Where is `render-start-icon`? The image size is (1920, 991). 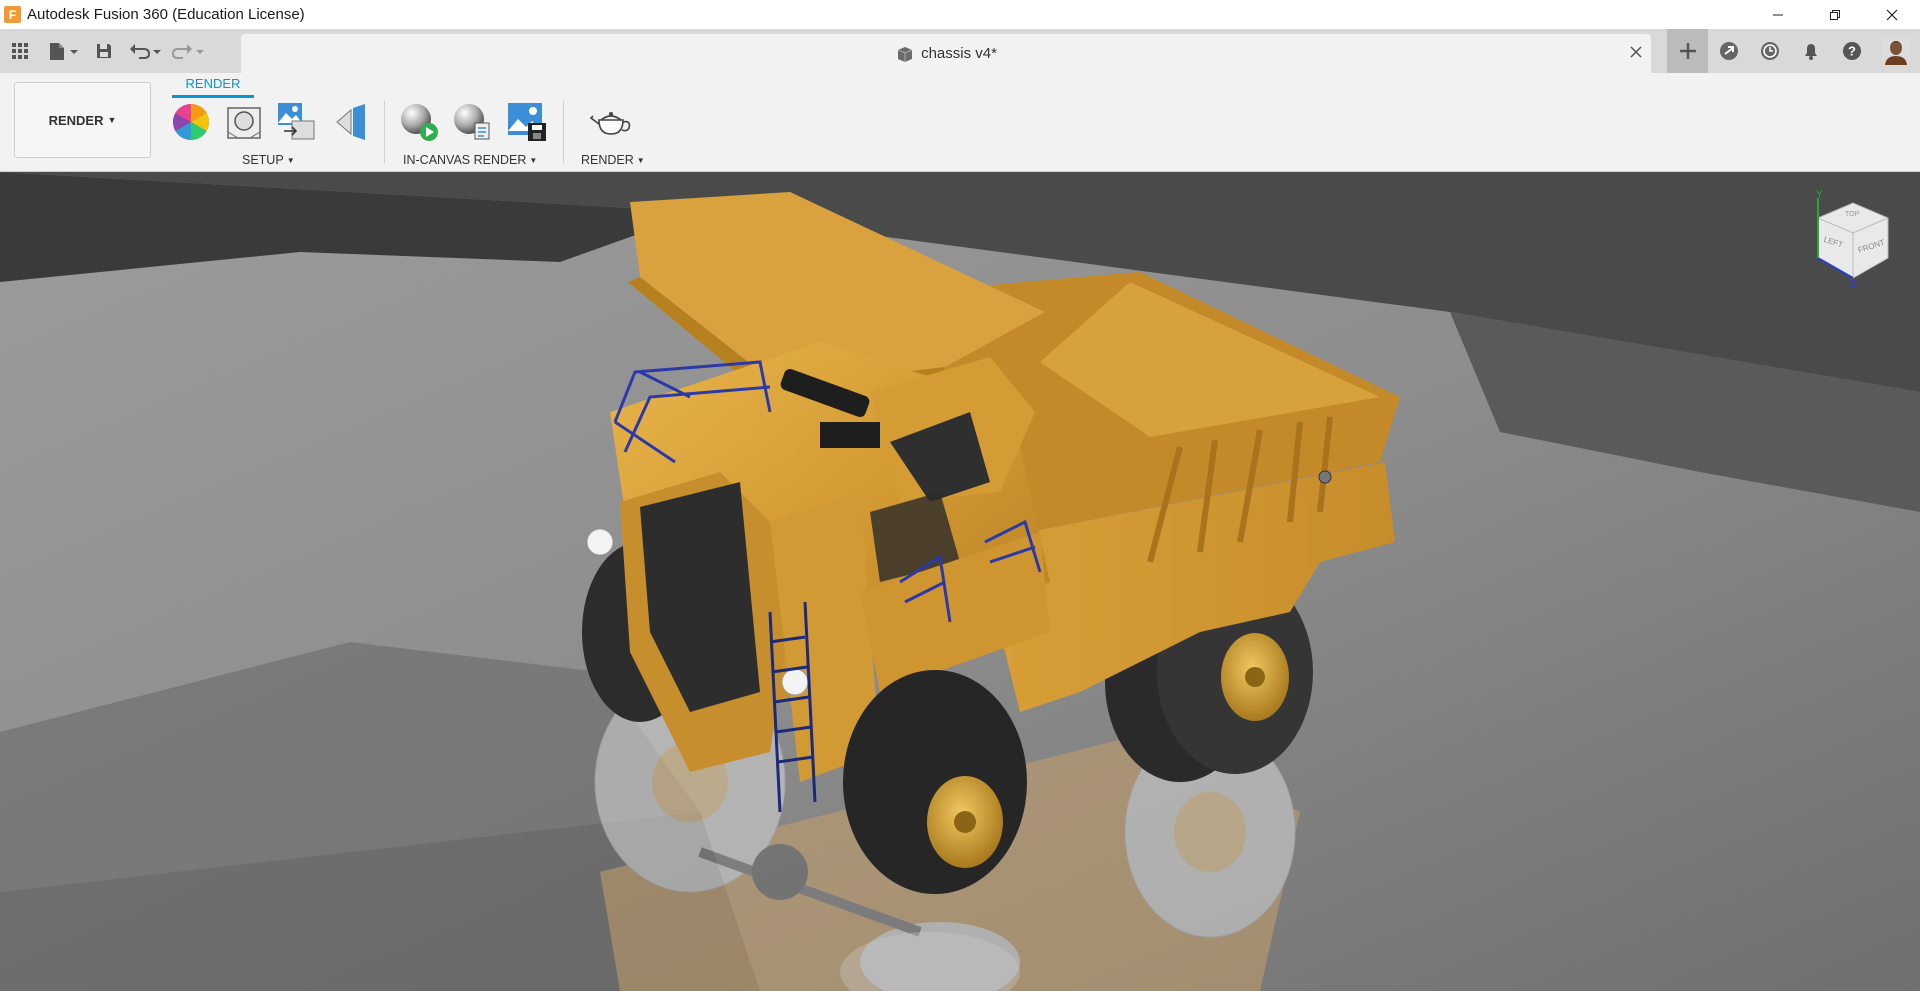 render-start-icon is located at coordinates (419, 122).